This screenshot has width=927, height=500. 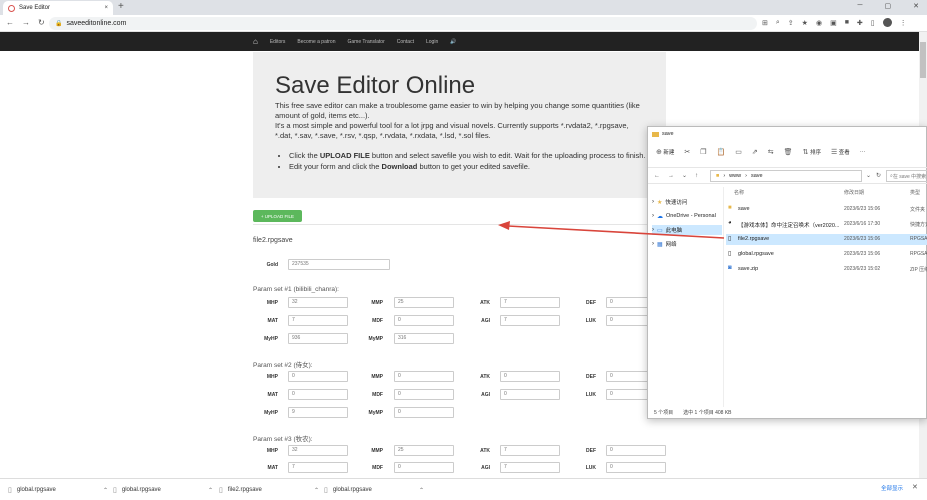 What do you see at coordinates (786, 176) in the screenshot?
I see `path-input: ■ › www › save` at bounding box center [786, 176].